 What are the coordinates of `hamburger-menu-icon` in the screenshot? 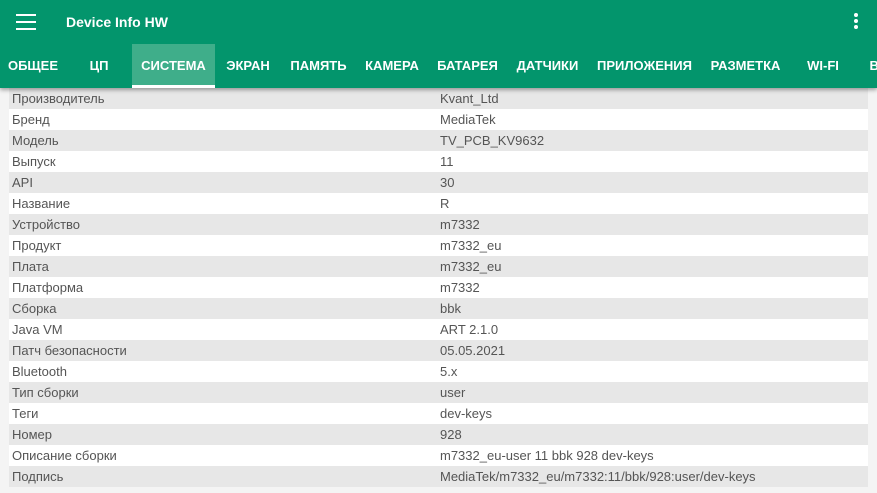 It's located at (26, 22).